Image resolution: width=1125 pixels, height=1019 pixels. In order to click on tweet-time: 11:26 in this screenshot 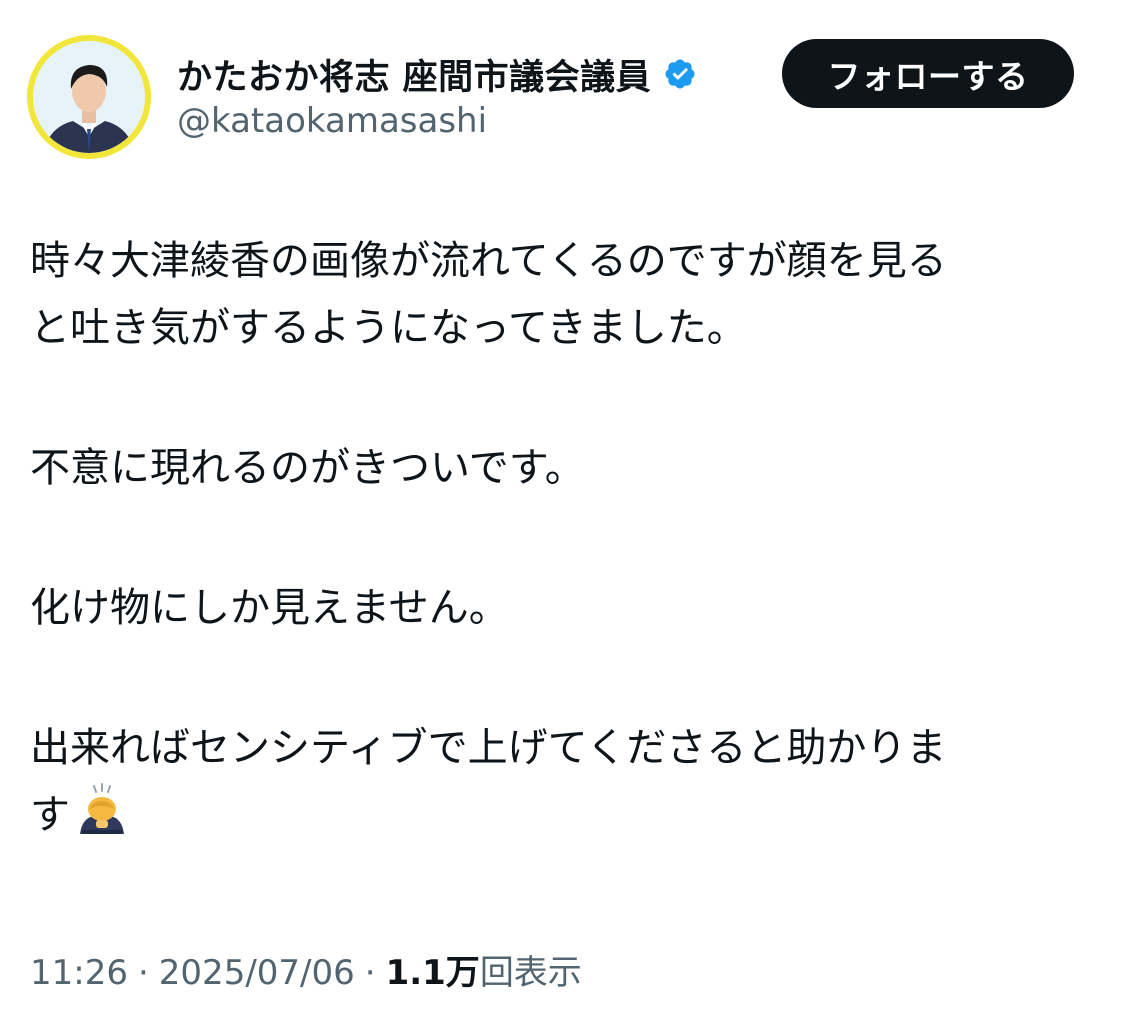, I will do `click(79, 973)`.